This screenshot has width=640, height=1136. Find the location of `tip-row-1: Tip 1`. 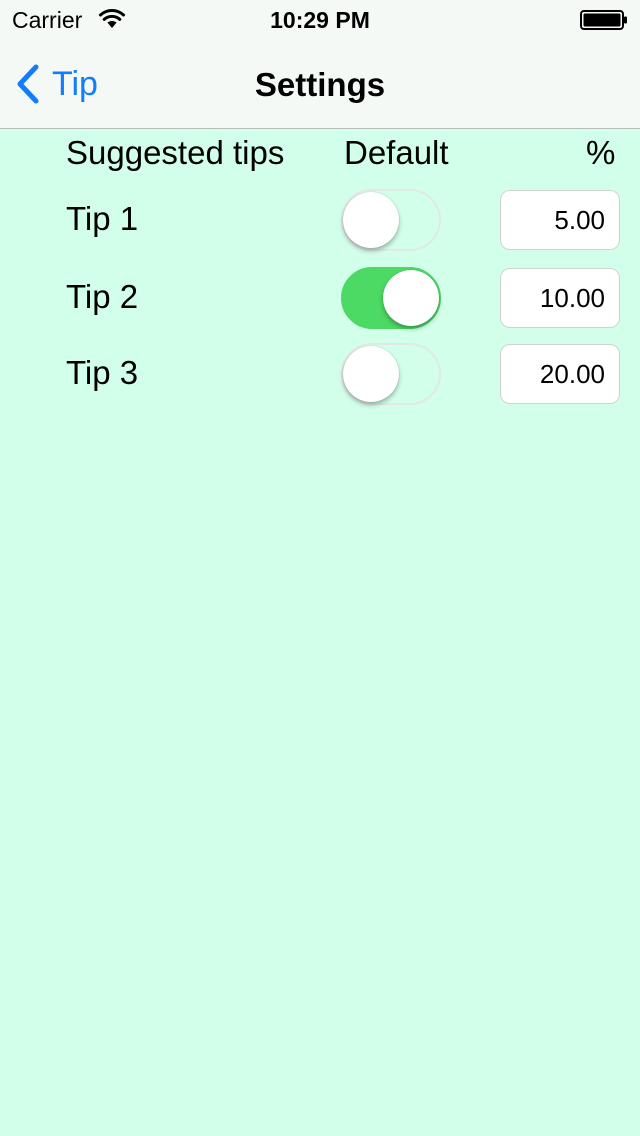

tip-row-1: Tip 1 is located at coordinates (320, 220).